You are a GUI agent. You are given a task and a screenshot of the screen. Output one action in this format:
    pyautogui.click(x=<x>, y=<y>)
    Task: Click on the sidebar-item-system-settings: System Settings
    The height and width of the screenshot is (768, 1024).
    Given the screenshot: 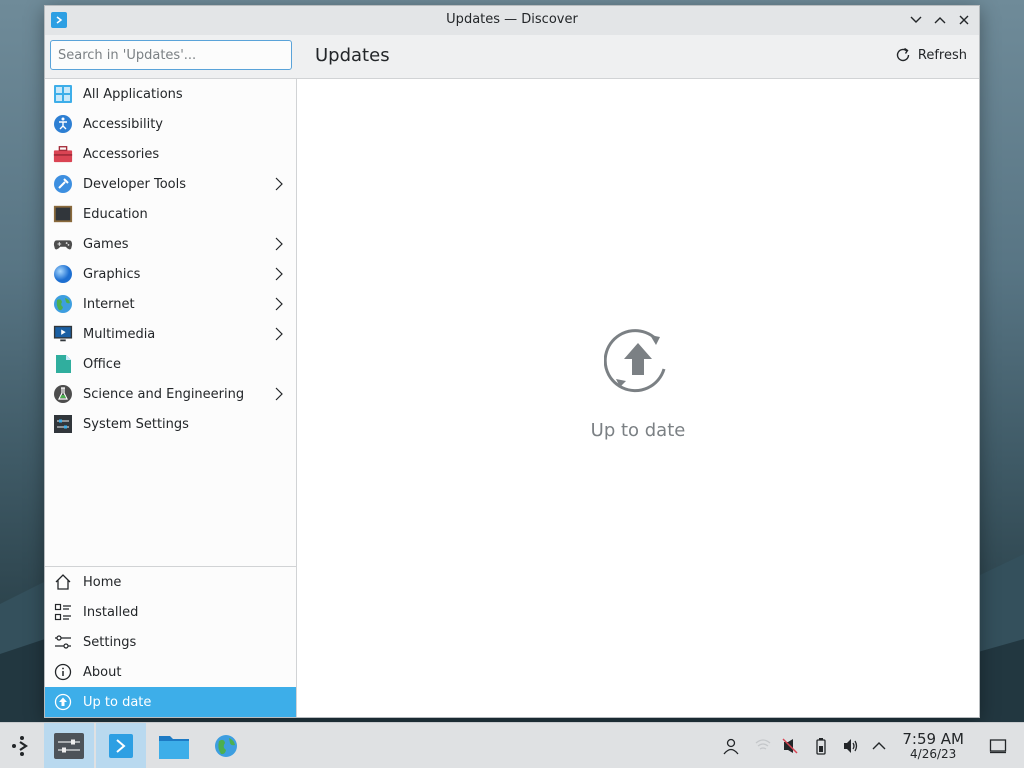 What is the action you would take?
    pyautogui.click(x=170, y=424)
    